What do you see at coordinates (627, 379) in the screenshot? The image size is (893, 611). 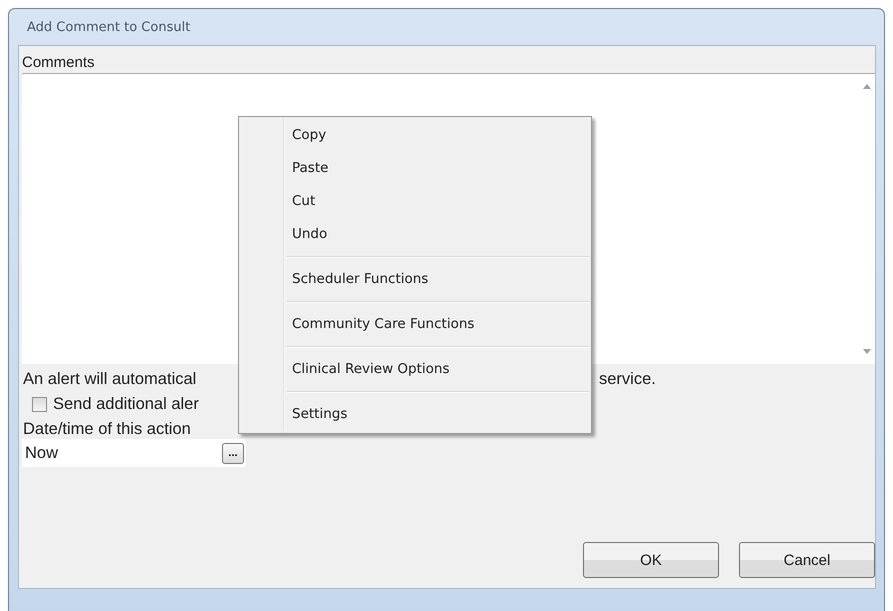 I see `alert-text: service.` at bounding box center [627, 379].